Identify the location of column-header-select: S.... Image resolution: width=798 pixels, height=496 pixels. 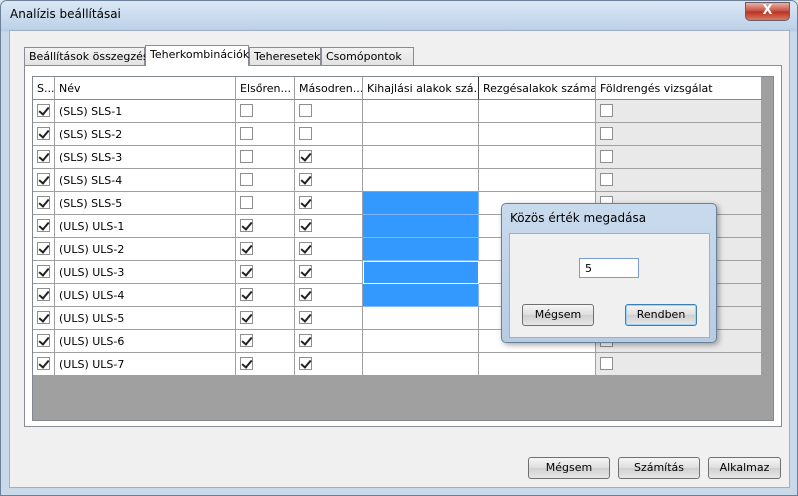
(44, 88).